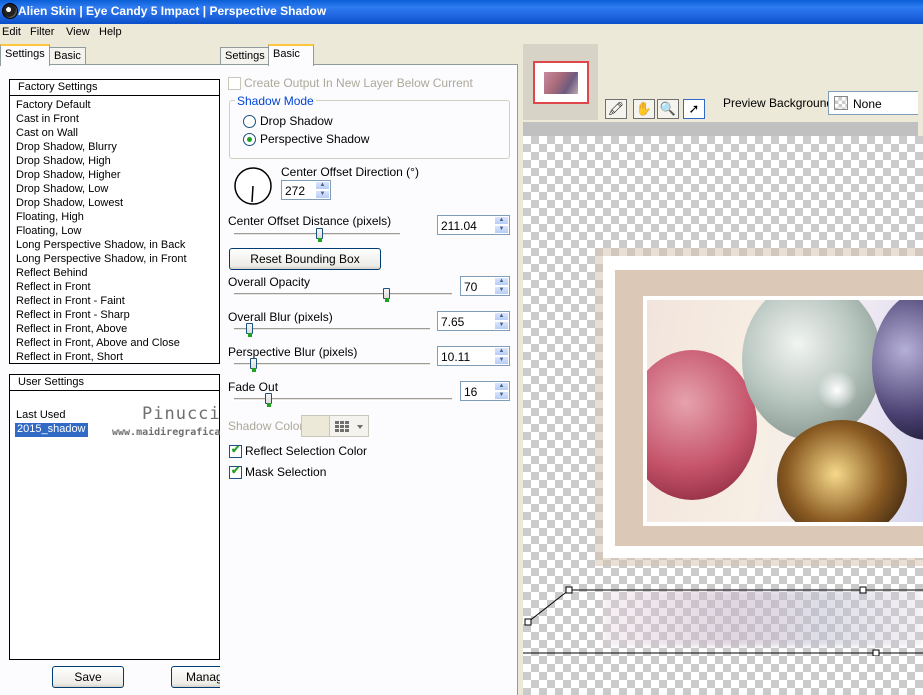 Image resolution: width=923 pixels, height=695 pixels. Describe the element at coordinates (295, 191) in the screenshot. I see `direction-value: 272` at that location.